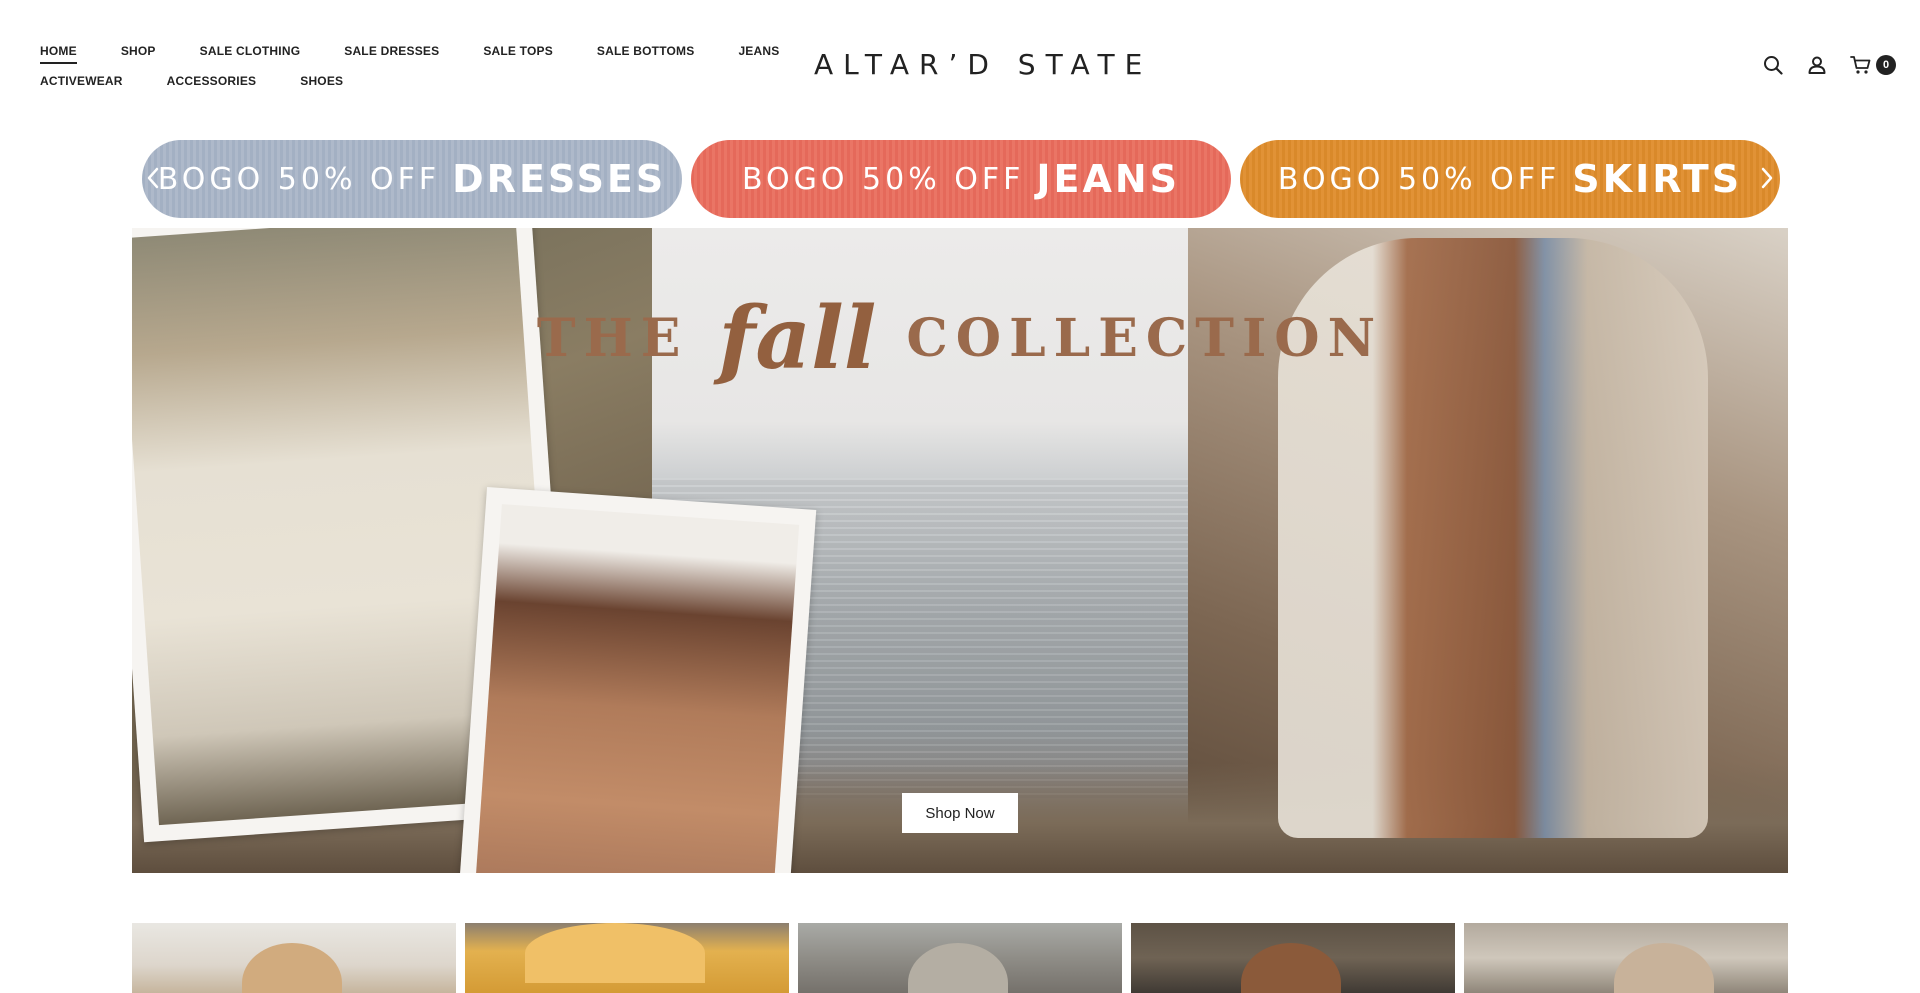 The width and height of the screenshot is (1920, 993). Describe the element at coordinates (758, 51) in the screenshot. I see `nav-item-jeans: JEANS` at that location.